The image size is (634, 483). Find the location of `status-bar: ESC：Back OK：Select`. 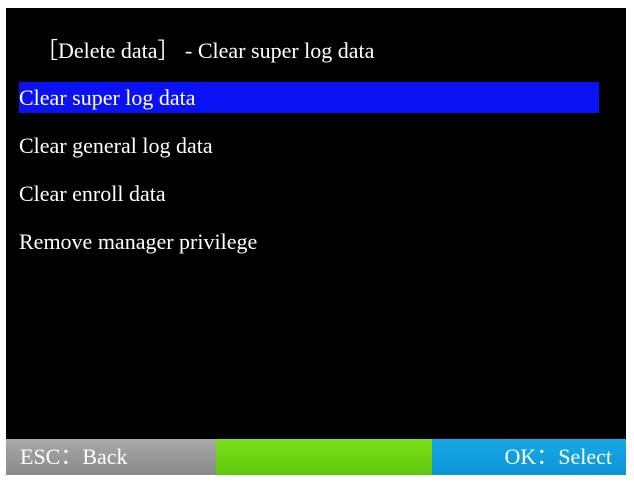

status-bar: ESC：Back OK：Select is located at coordinates (316, 457).